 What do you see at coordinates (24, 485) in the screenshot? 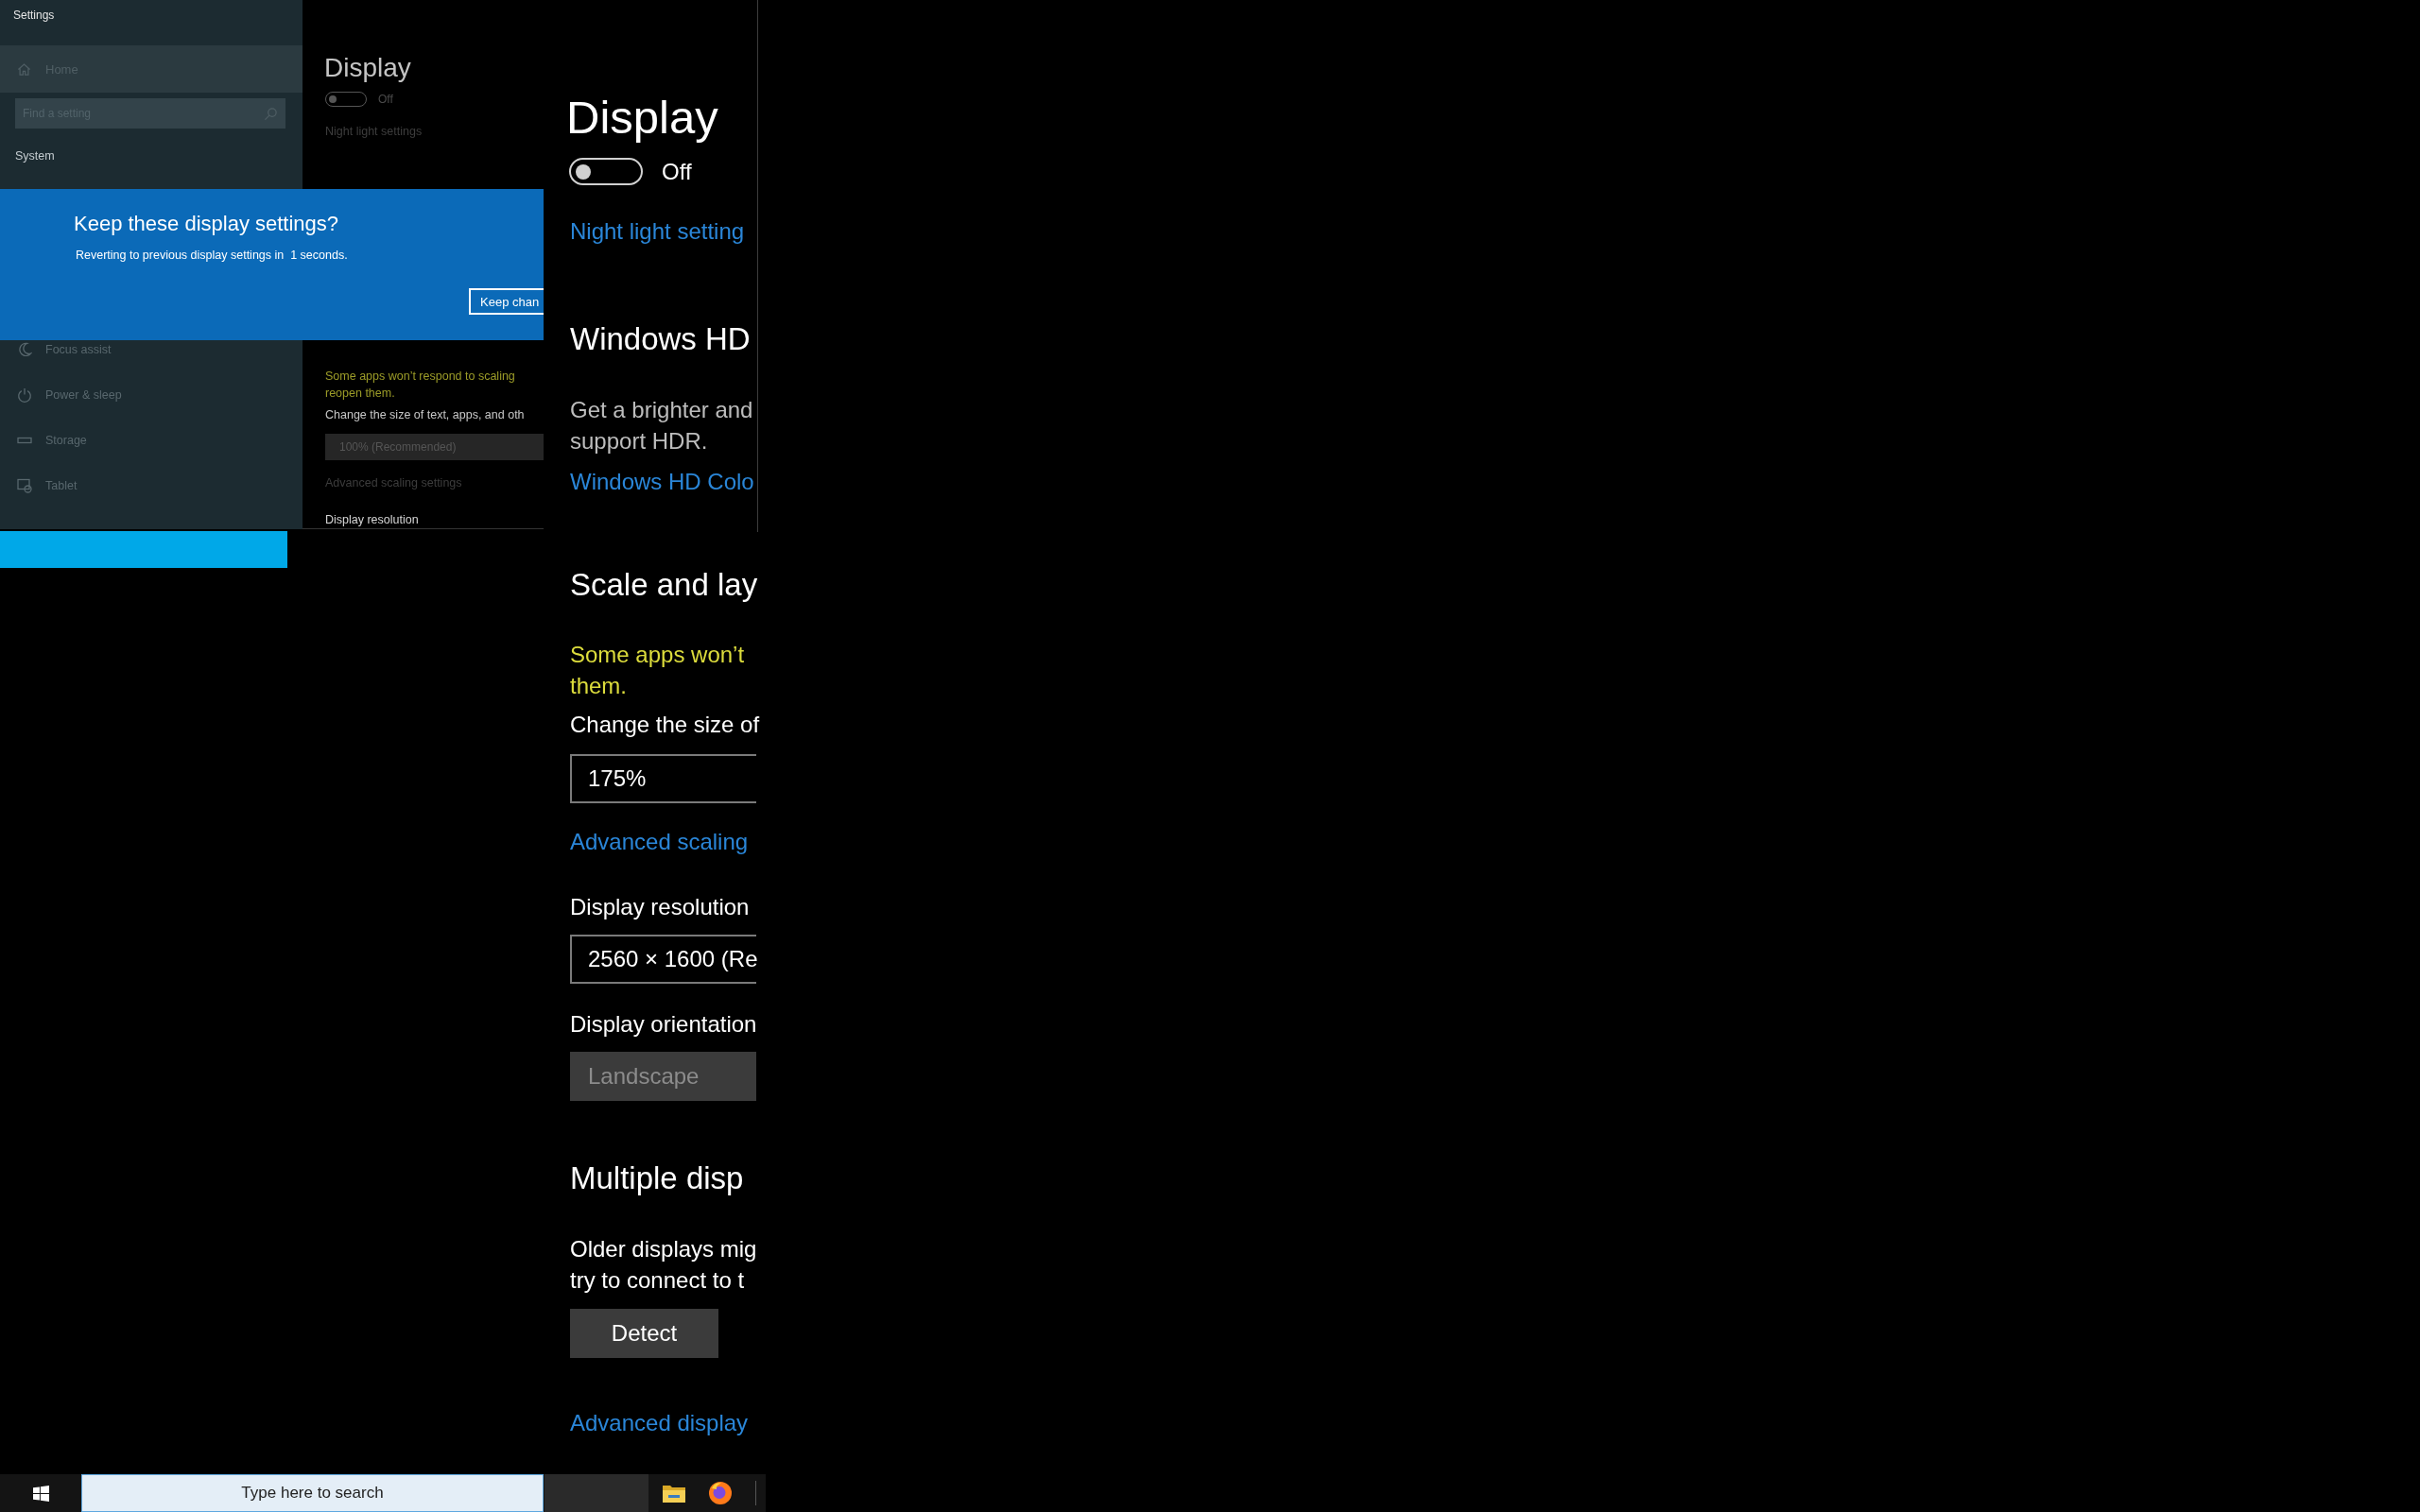
I see `tablet-icon` at bounding box center [24, 485].